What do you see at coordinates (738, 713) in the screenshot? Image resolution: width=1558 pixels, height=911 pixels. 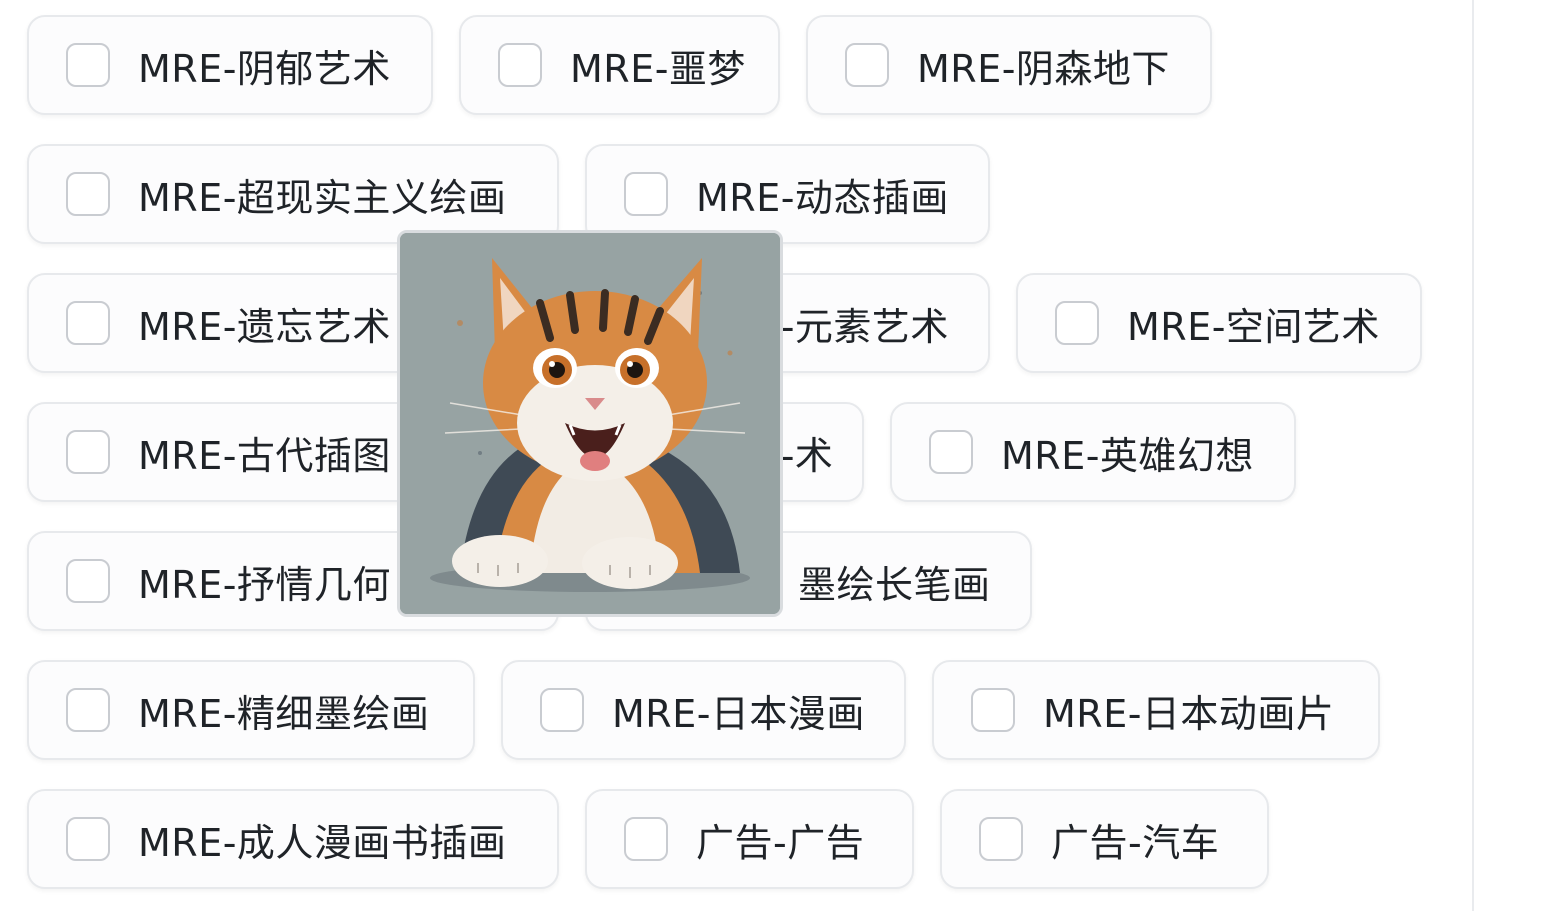 I see `style-option-label: MRE-日本漫画` at bounding box center [738, 713].